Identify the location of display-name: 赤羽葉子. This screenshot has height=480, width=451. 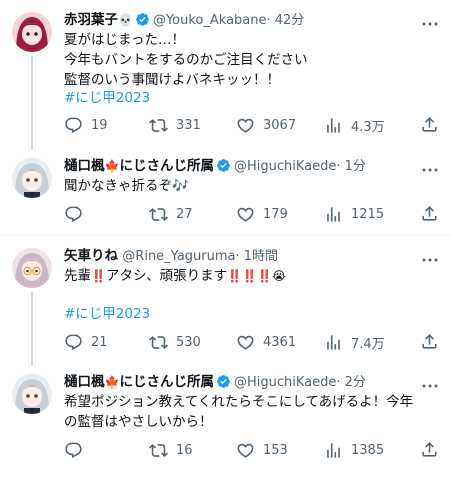
(91, 20).